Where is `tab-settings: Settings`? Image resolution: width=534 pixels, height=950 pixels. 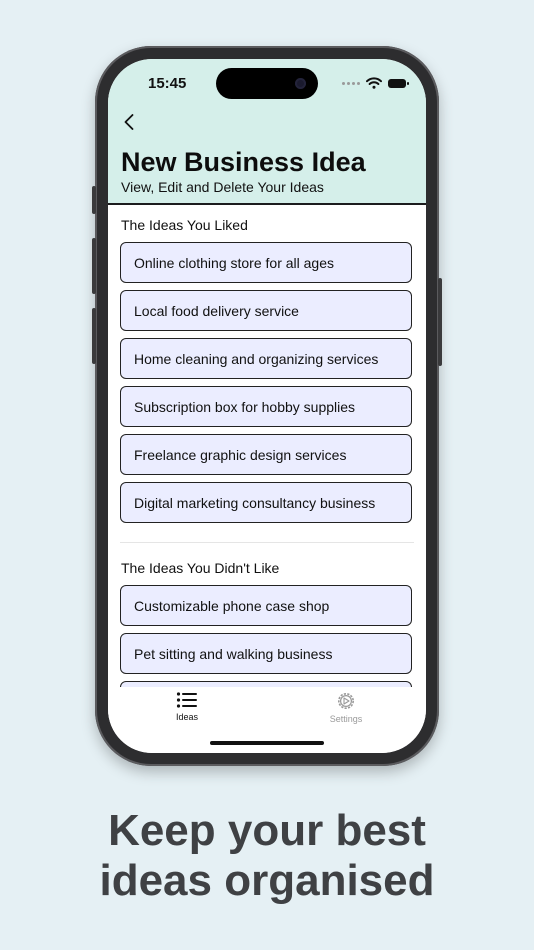 tab-settings: Settings is located at coordinates (346, 709).